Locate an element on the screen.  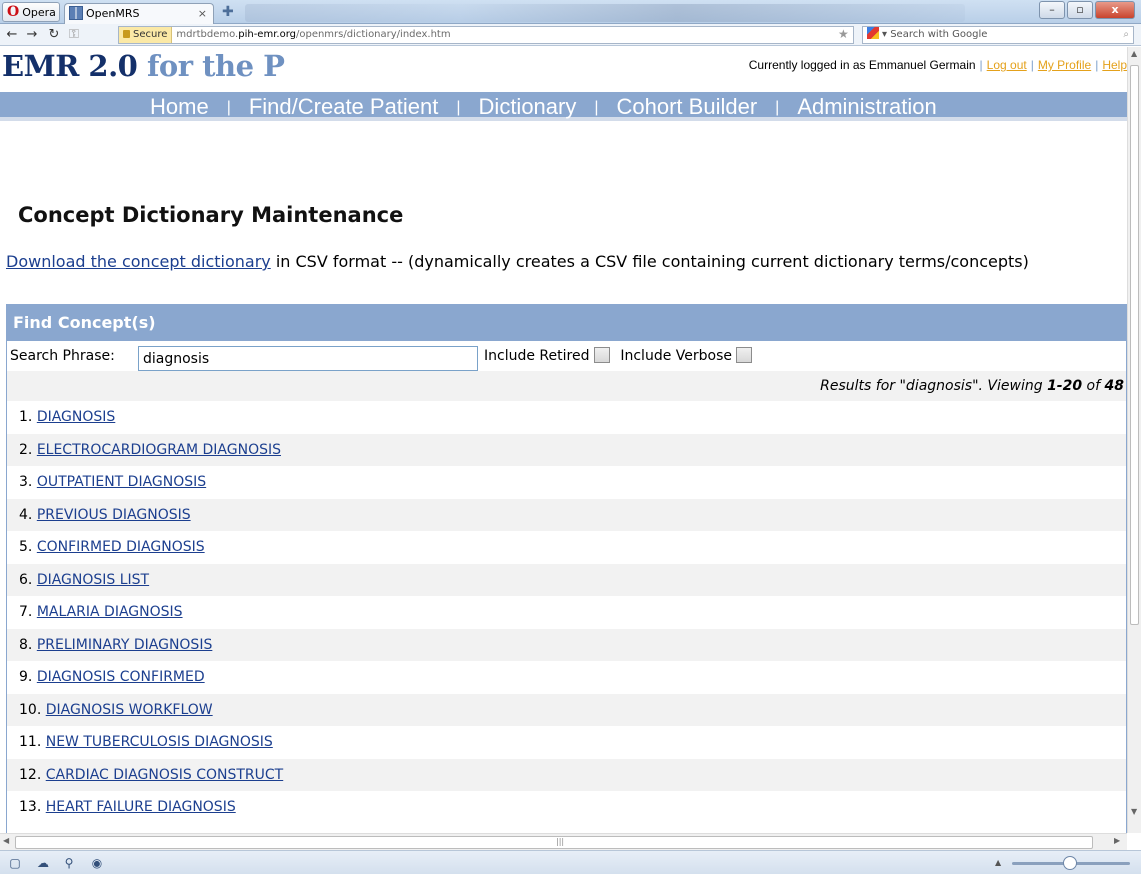
result-row: 1. DIAGNOSIS is located at coordinates (566, 417).